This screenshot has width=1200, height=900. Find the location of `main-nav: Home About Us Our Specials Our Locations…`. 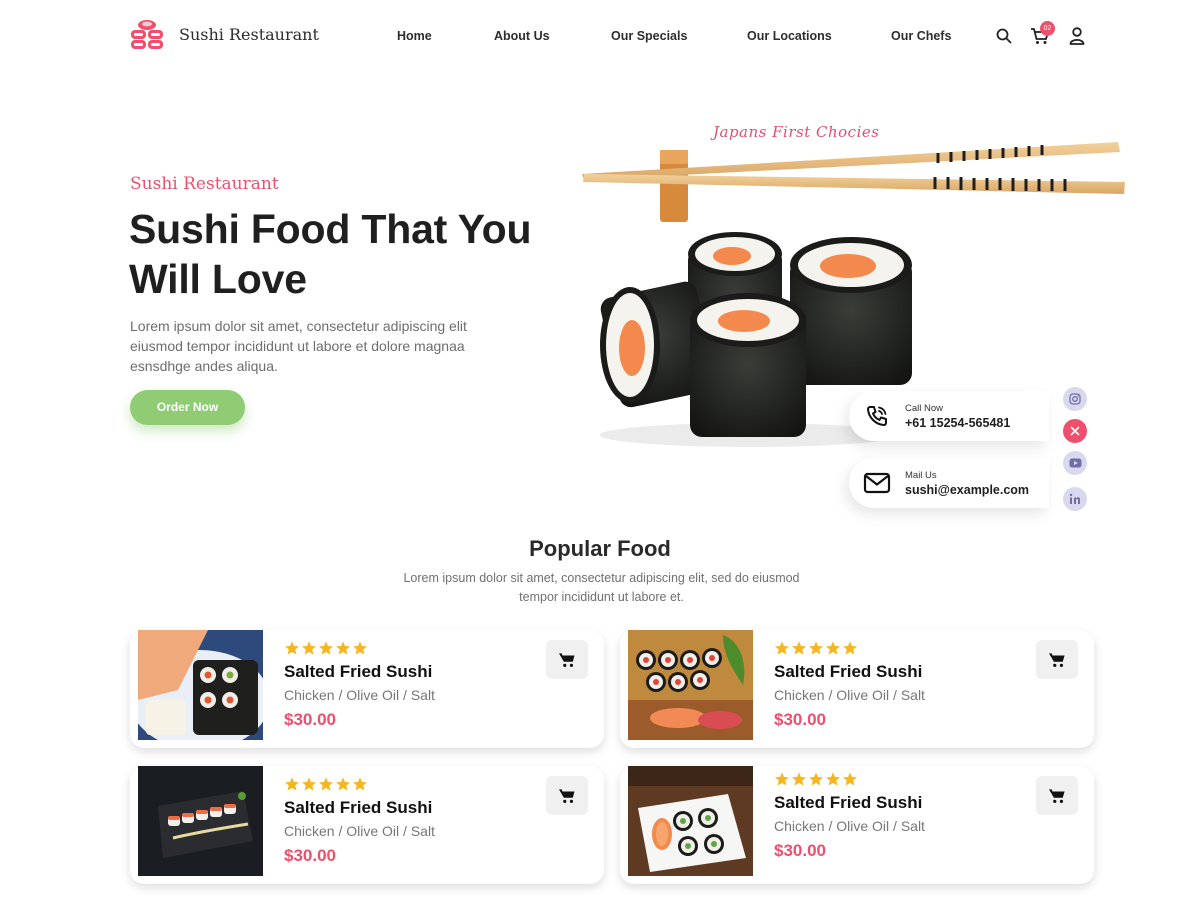

main-nav: Home About Us Our Specials Our Locations… is located at coordinates (600, 37).